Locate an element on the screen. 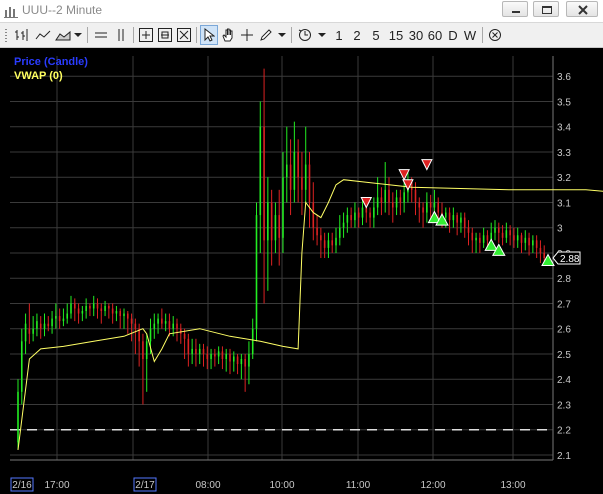  chart-toolbar: 1 2 5 15 30 60 D W is located at coordinates (301, 35).